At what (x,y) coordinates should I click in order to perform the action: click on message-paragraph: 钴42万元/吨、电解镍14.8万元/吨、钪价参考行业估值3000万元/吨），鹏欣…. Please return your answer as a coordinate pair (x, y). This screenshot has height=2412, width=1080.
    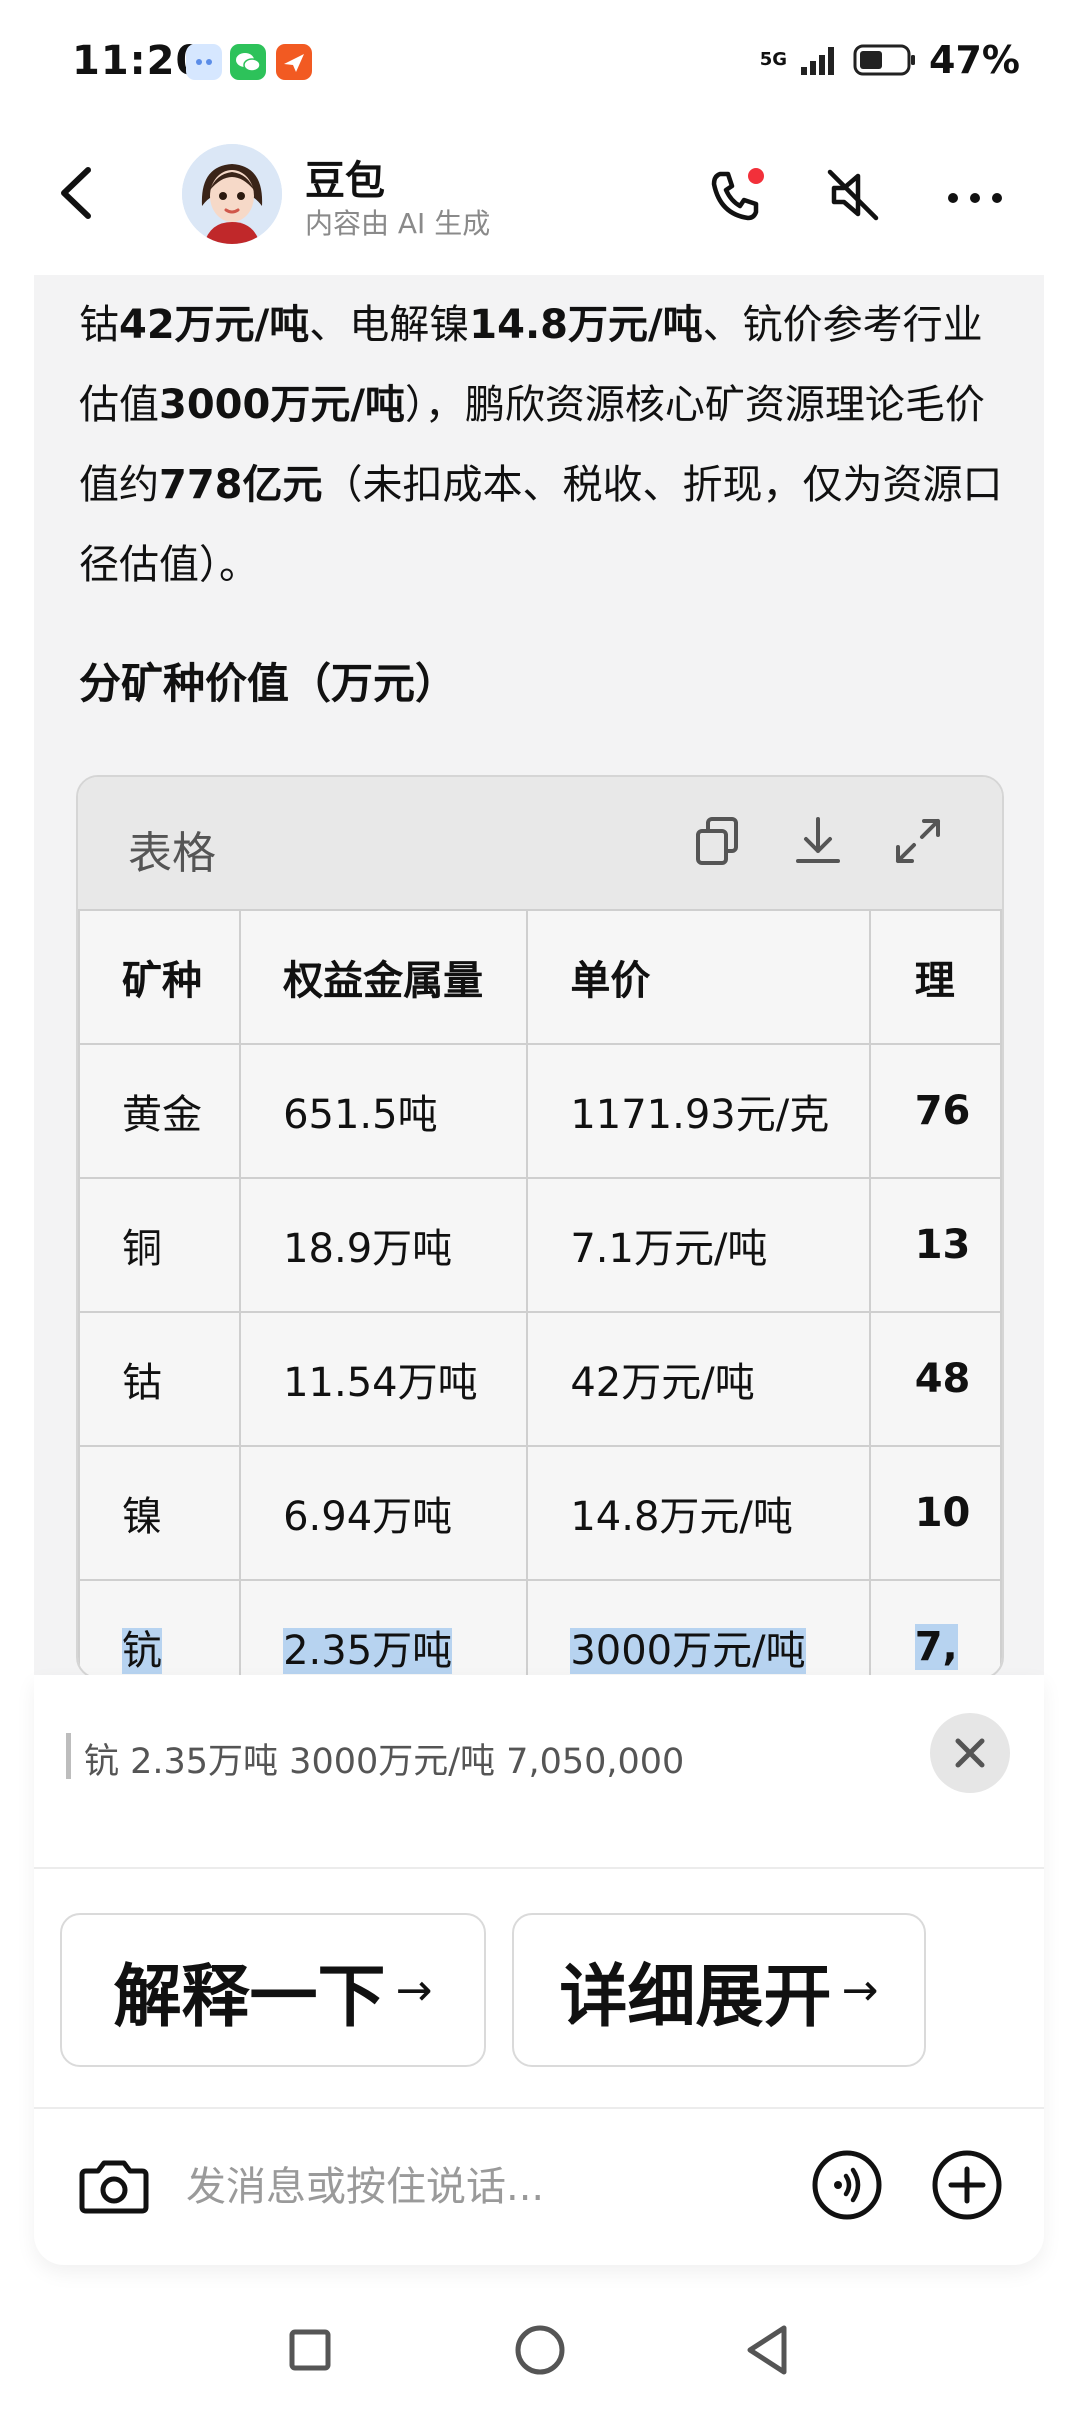
    Looking at the image, I should click on (541, 445).